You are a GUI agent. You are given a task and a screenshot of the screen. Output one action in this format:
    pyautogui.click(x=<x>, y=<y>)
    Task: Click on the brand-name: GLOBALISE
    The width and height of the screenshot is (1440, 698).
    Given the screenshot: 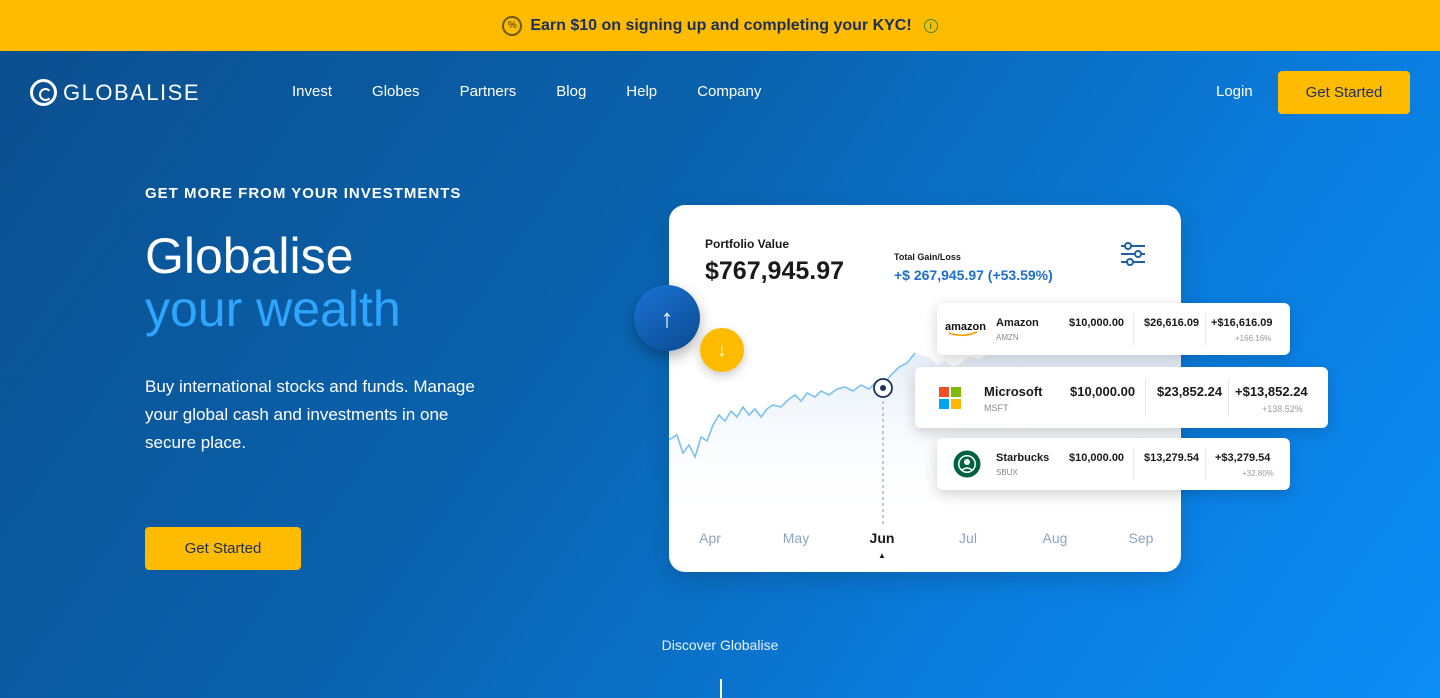 What is the action you would take?
    pyautogui.click(x=132, y=92)
    